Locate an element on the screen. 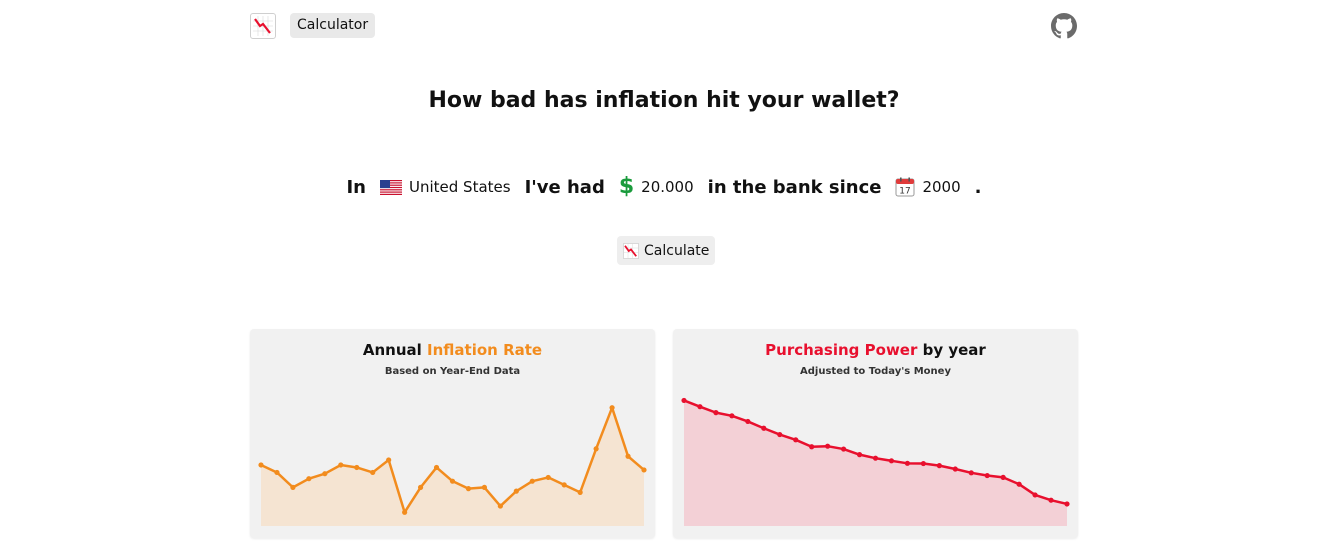 This screenshot has height=550, width=1328. calendar-day: 17 is located at coordinates (905, 192).